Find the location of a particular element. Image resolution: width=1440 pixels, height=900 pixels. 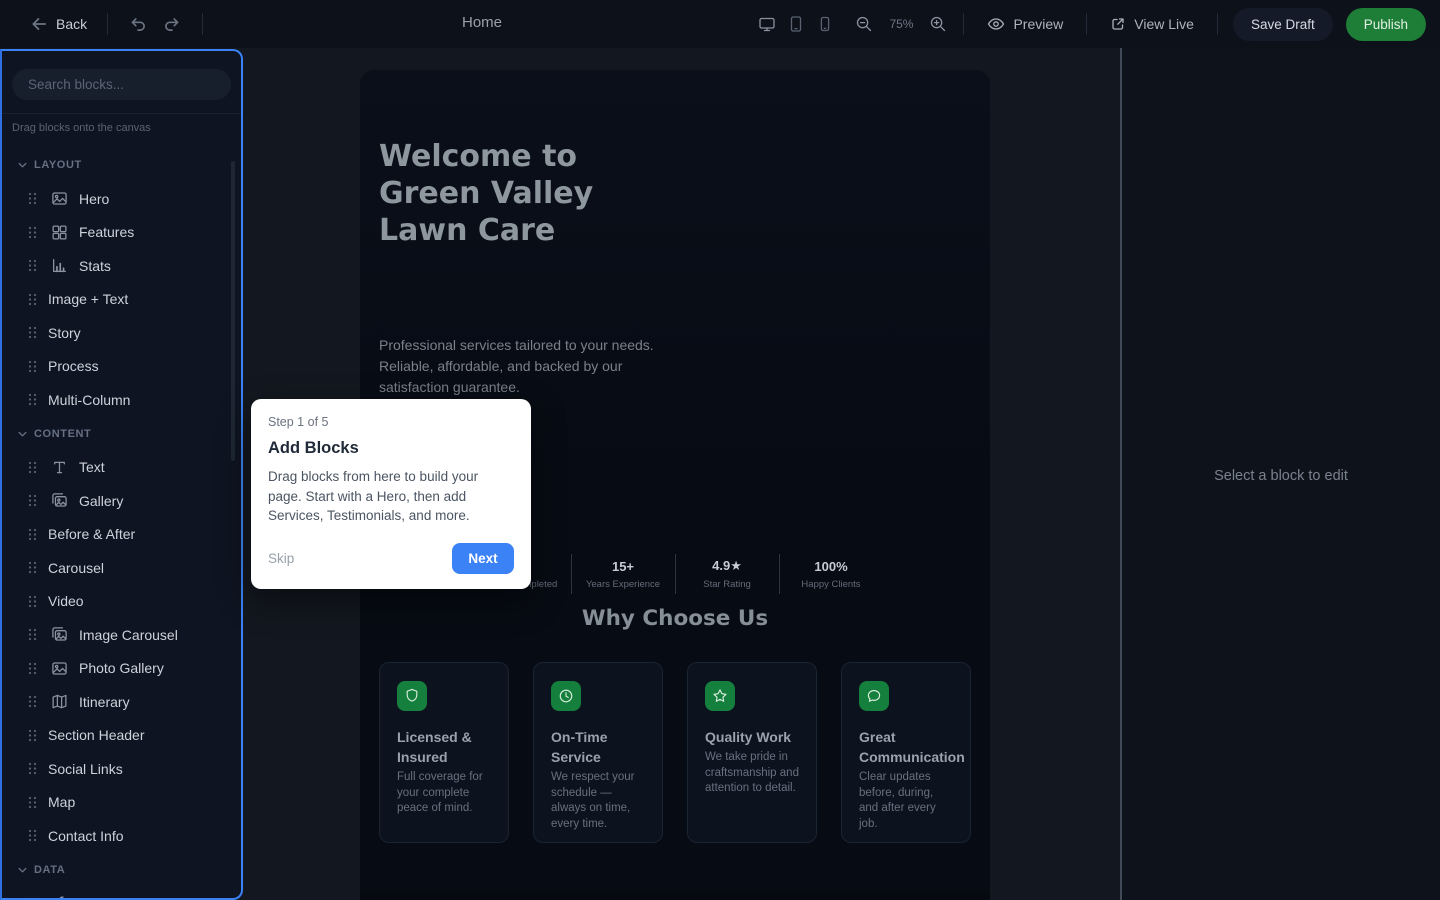

sidebar-block-process: Process is located at coordinates (121, 367).